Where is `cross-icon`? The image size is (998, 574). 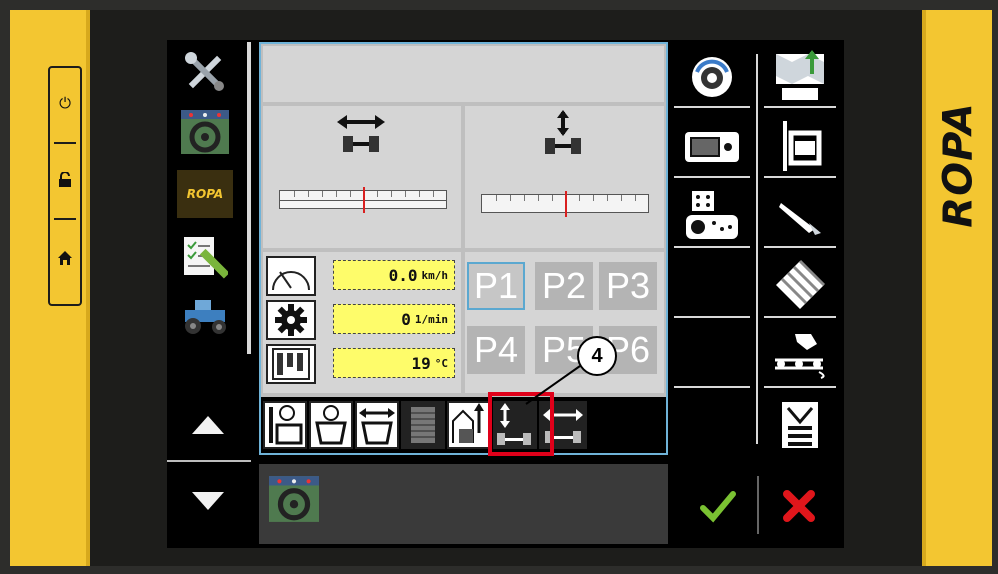
cross-icon is located at coordinates (799, 506).